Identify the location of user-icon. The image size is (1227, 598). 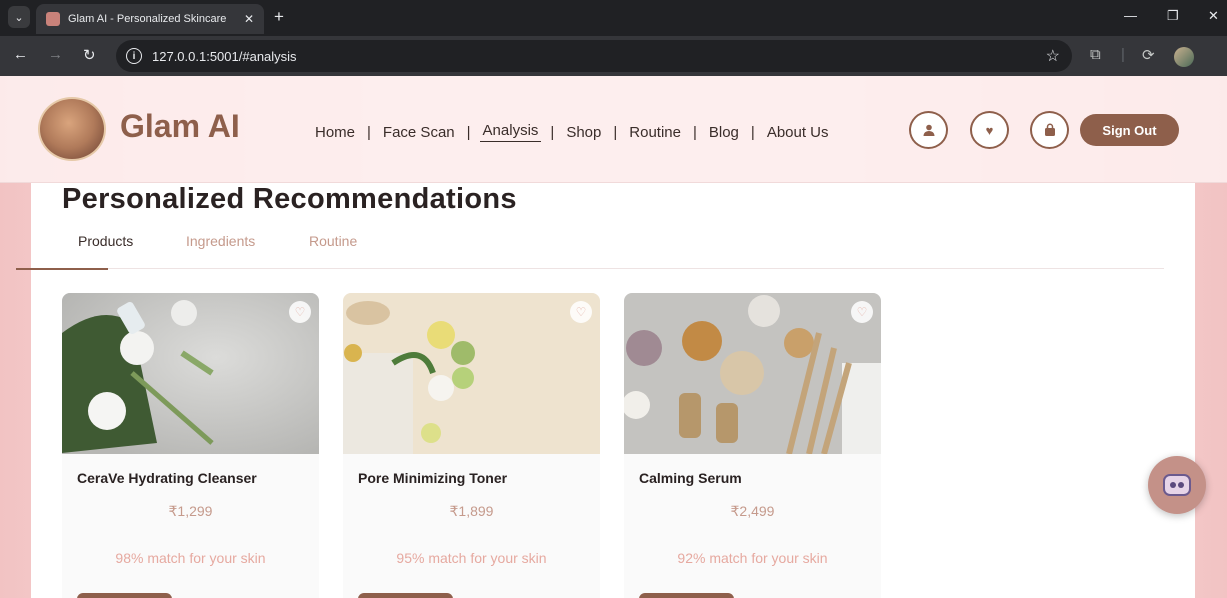
(928, 130).